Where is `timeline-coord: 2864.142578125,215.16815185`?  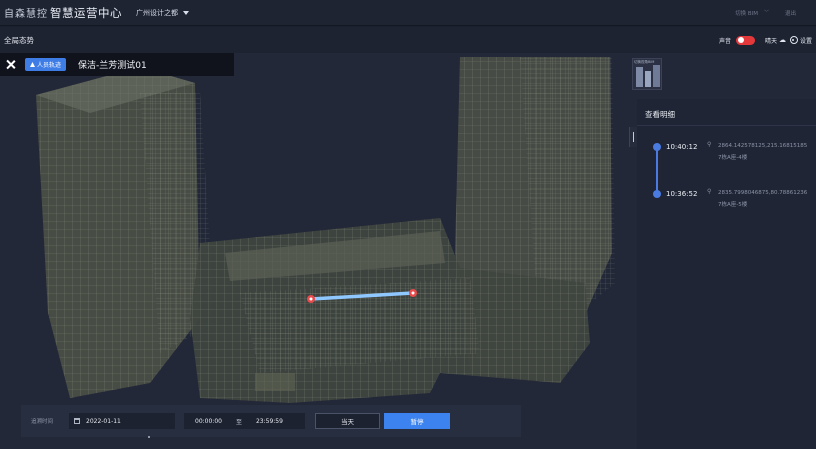
timeline-coord: 2864.142578125,215.16815185 is located at coordinates (763, 146).